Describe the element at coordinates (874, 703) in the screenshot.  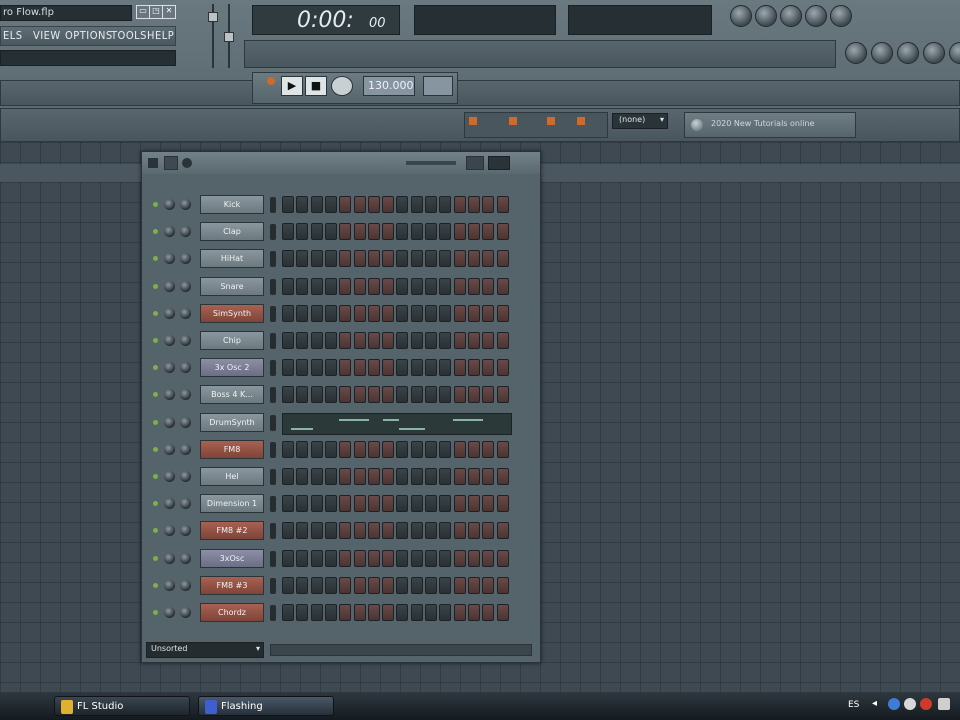
I see `tray-arrow-icon: ◂` at that location.